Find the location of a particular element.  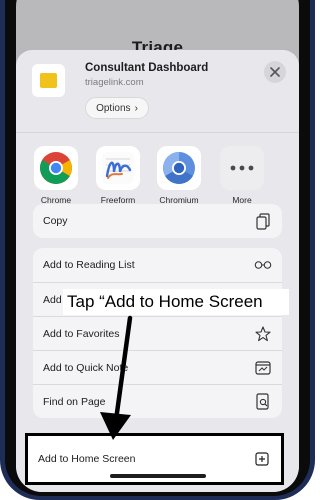

glasses-icon is located at coordinates (263, 265).